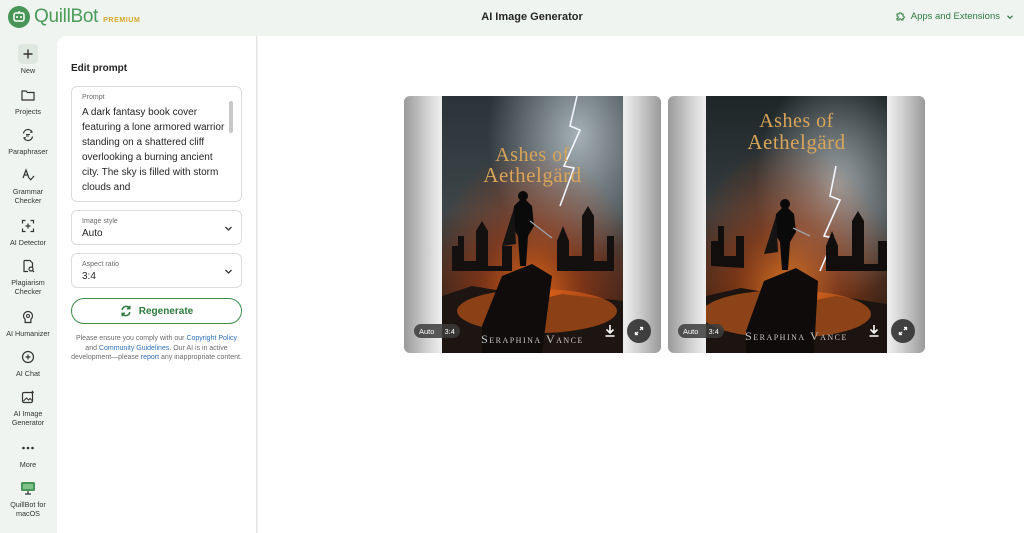  I want to click on humanizer-icon, so click(28, 317).